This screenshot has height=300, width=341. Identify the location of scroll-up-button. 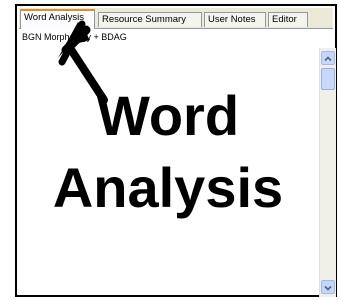
(328, 58).